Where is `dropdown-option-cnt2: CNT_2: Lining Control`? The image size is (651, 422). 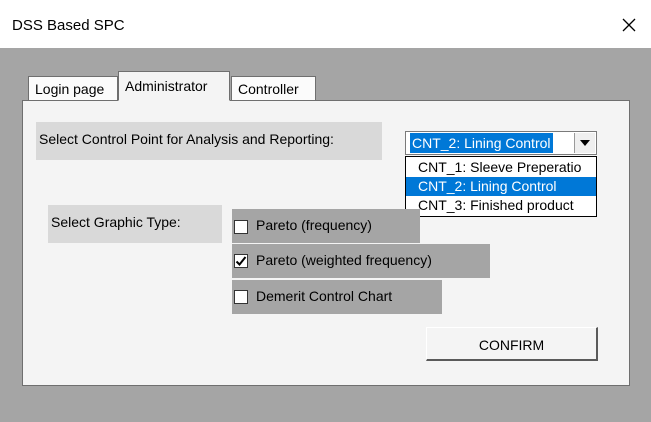
dropdown-option-cnt2: CNT_2: Lining Control is located at coordinates (501, 186).